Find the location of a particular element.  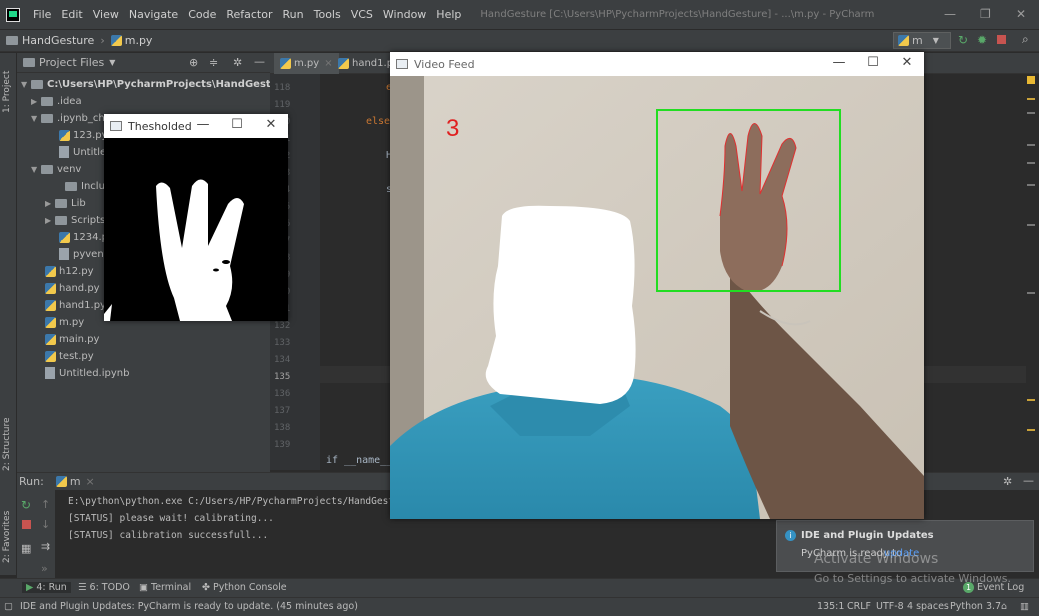

window-titlebar: Thesholded — ☐ ✕ is located at coordinates (196, 126).